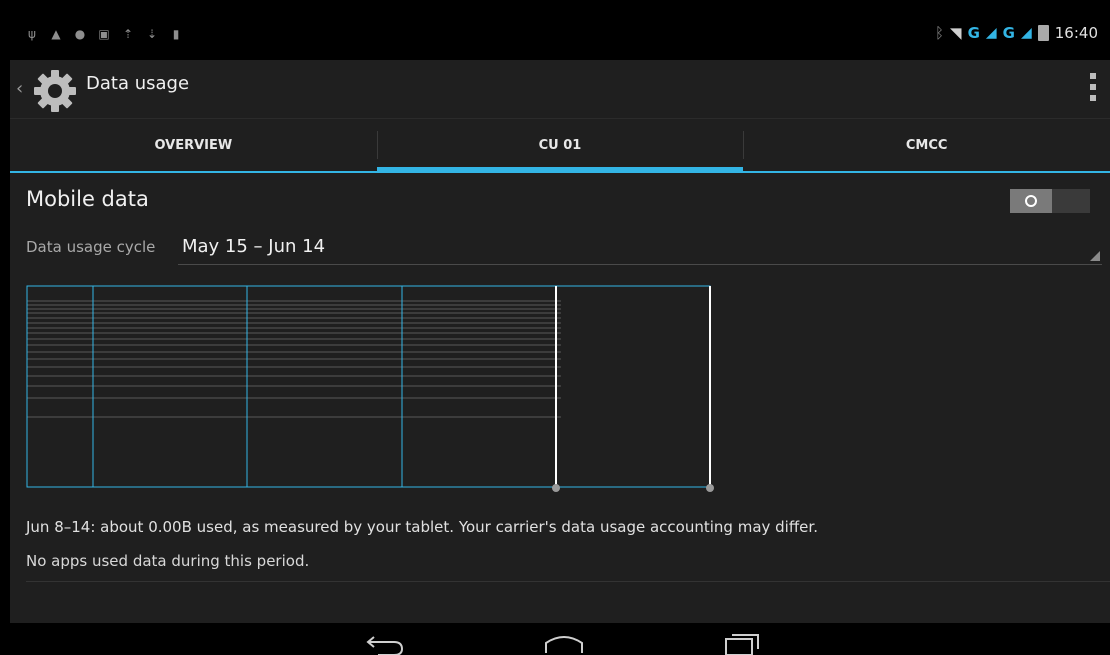 This screenshot has width=1110, height=655. Describe the element at coordinates (56, 34) in the screenshot. I see `lock-icon: ▲` at that location.